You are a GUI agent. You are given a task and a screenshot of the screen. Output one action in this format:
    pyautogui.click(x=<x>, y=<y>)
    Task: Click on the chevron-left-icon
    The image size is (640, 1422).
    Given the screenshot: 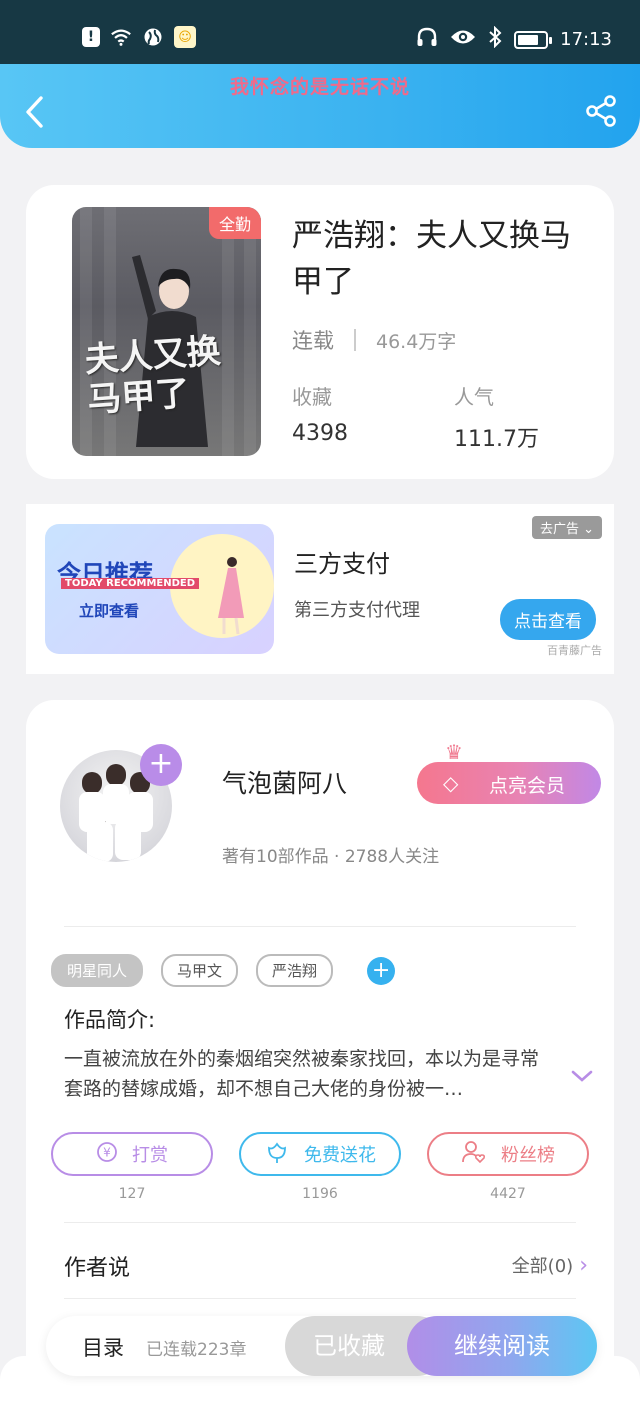 What is the action you would take?
    pyautogui.click(x=34, y=112)
    